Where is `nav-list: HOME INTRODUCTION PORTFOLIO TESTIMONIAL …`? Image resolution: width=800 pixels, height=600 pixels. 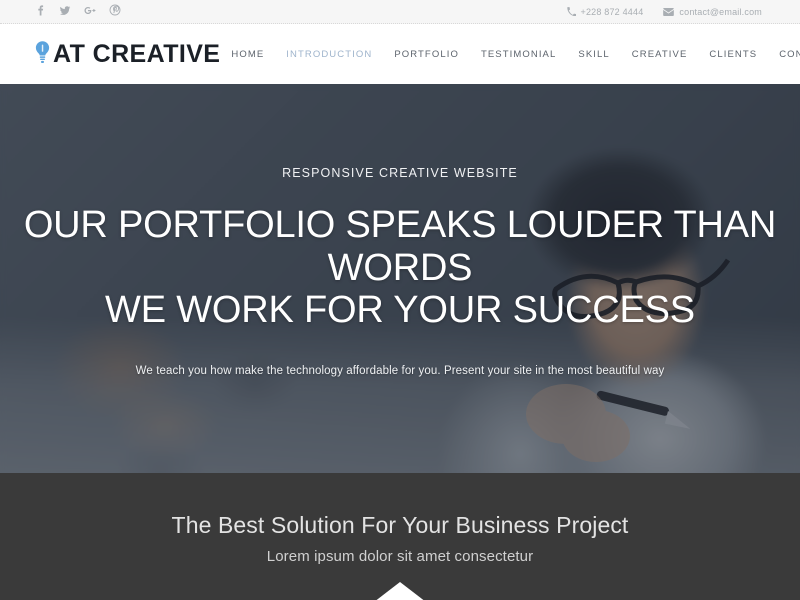 nav-list: HOME INTRODUCTION PORTFOLIO TESTIMONIAL … is located at coordinates (510, 54).